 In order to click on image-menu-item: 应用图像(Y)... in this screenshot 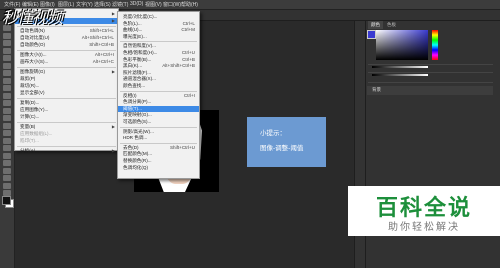, I will do `click(66, 110)`.